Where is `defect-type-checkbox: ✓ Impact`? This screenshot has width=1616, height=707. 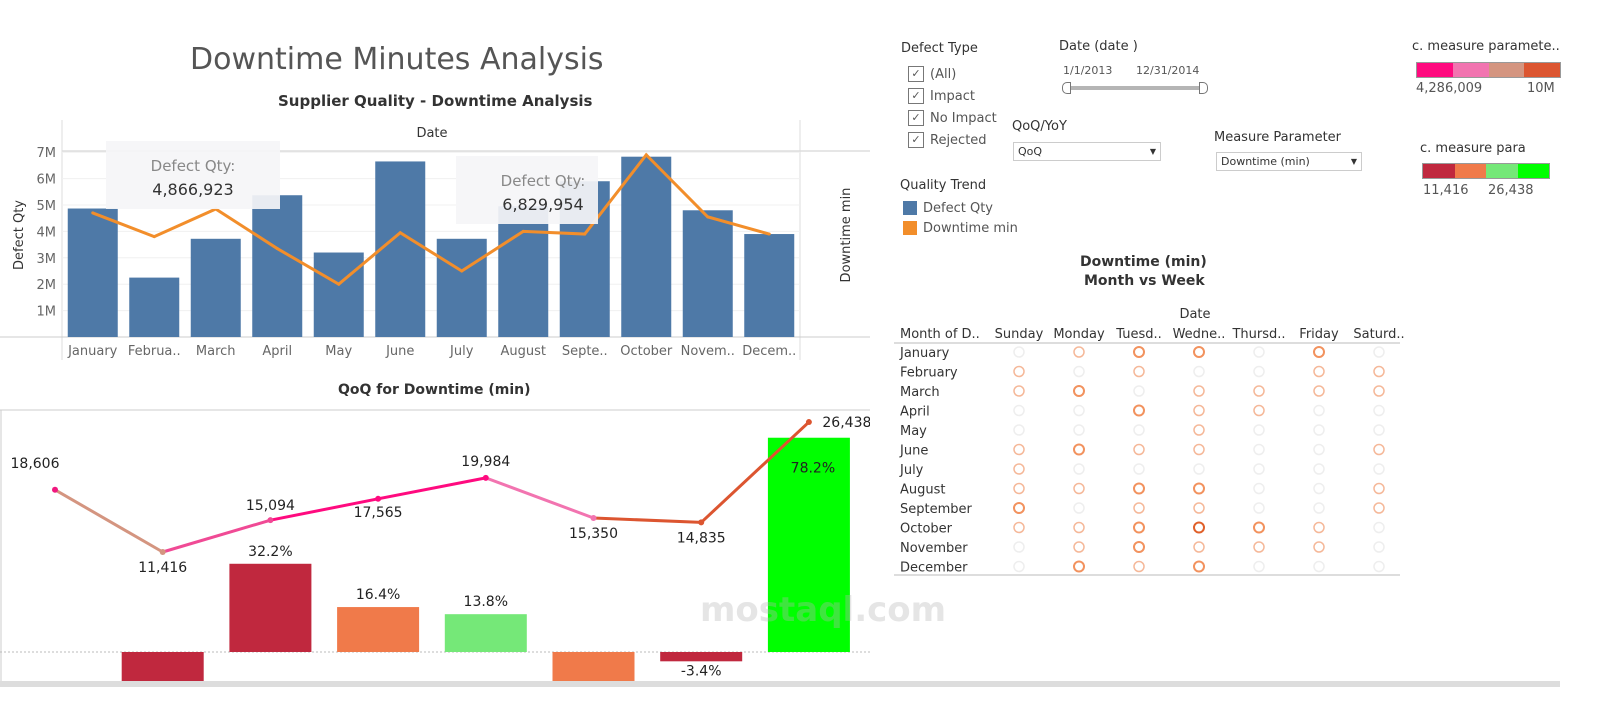 defect-type-checkbox: ✓ Impact is located at coordinates (952, 96).